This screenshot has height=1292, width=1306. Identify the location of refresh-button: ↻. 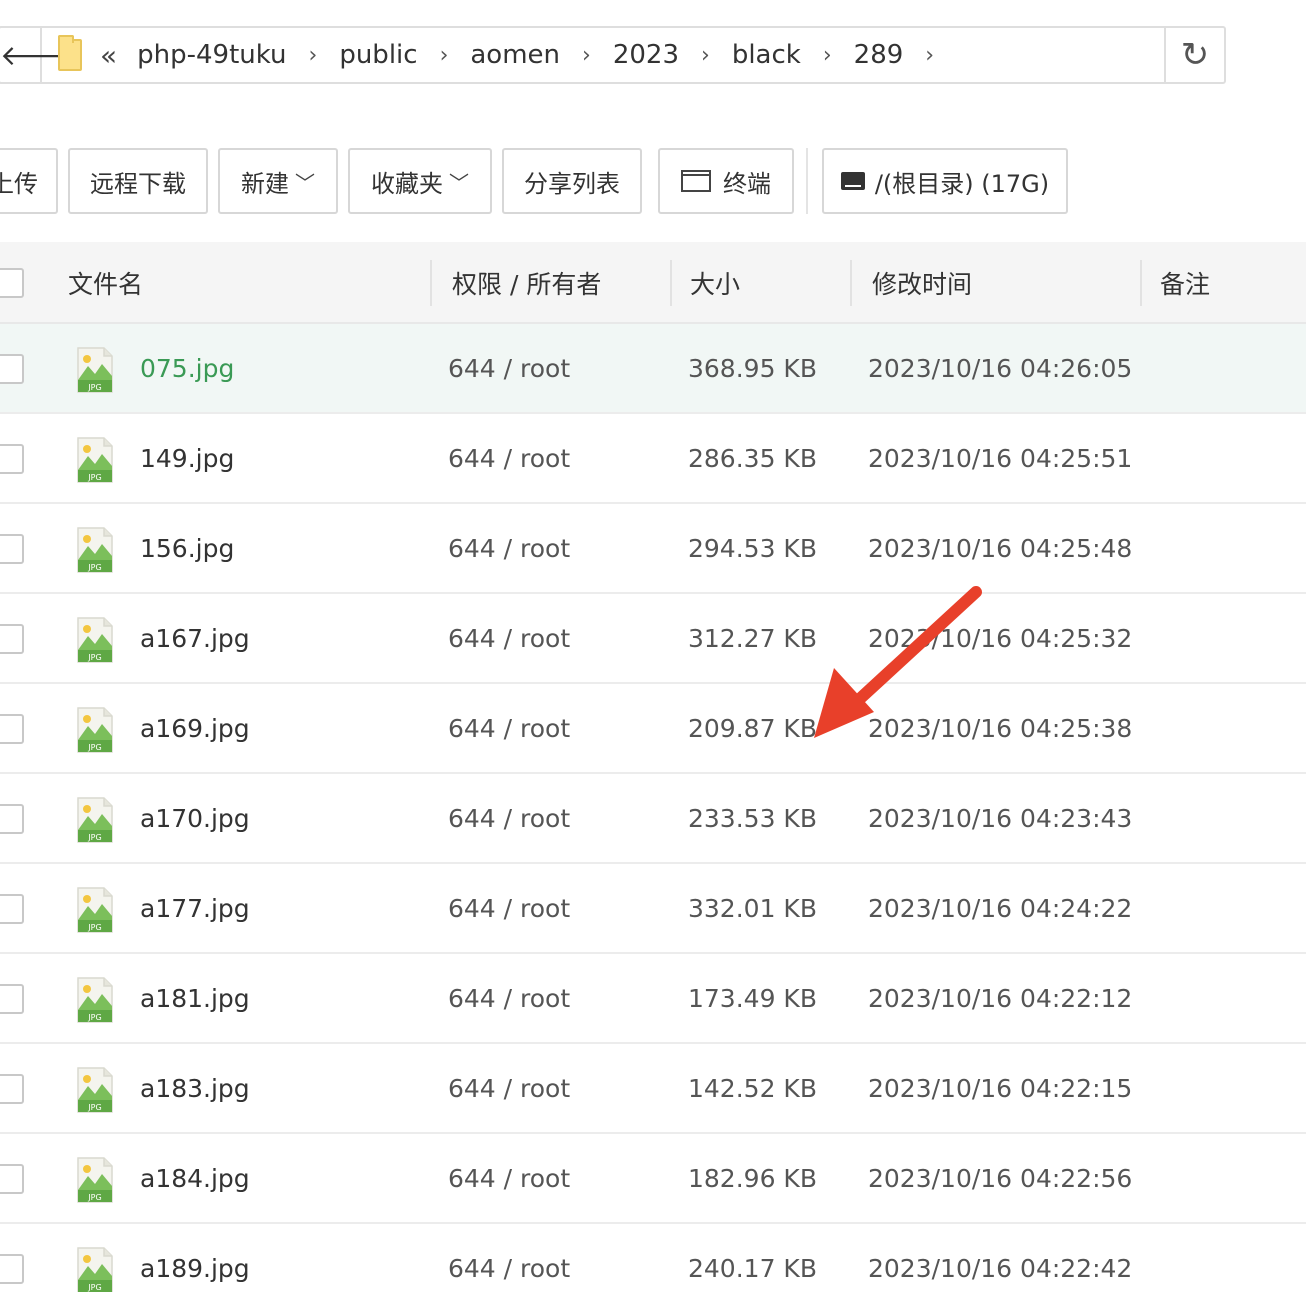
(1194, 55).